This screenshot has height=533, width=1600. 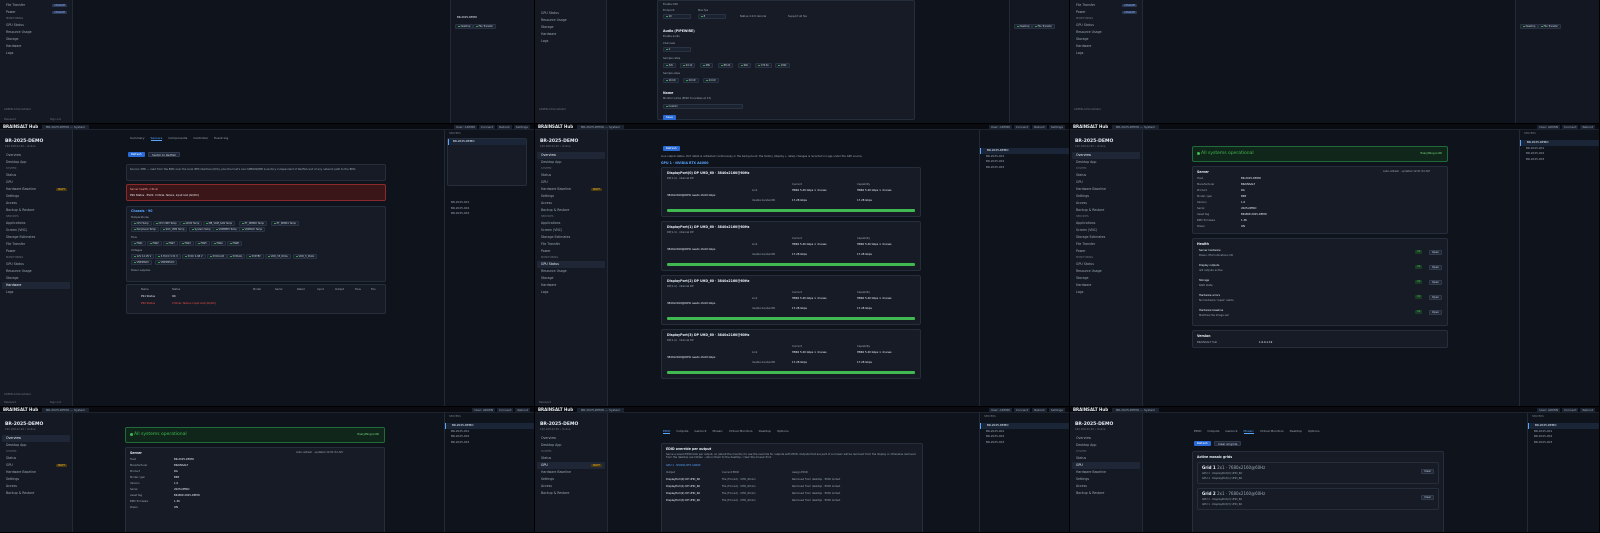 I want to click on host-item: BR-2025-DEMO, so click(x=487, y=142).